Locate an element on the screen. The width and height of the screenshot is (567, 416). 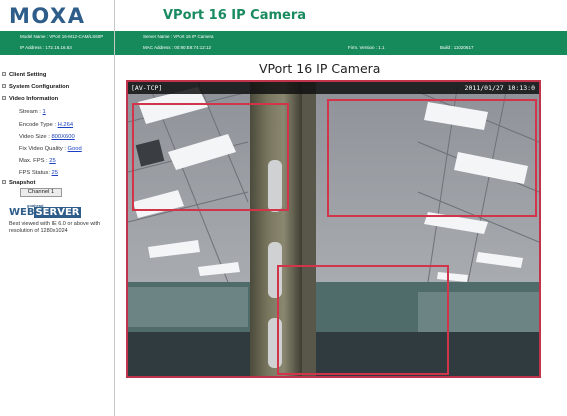
stream-link: 1 is located at coordinates (44, 112).